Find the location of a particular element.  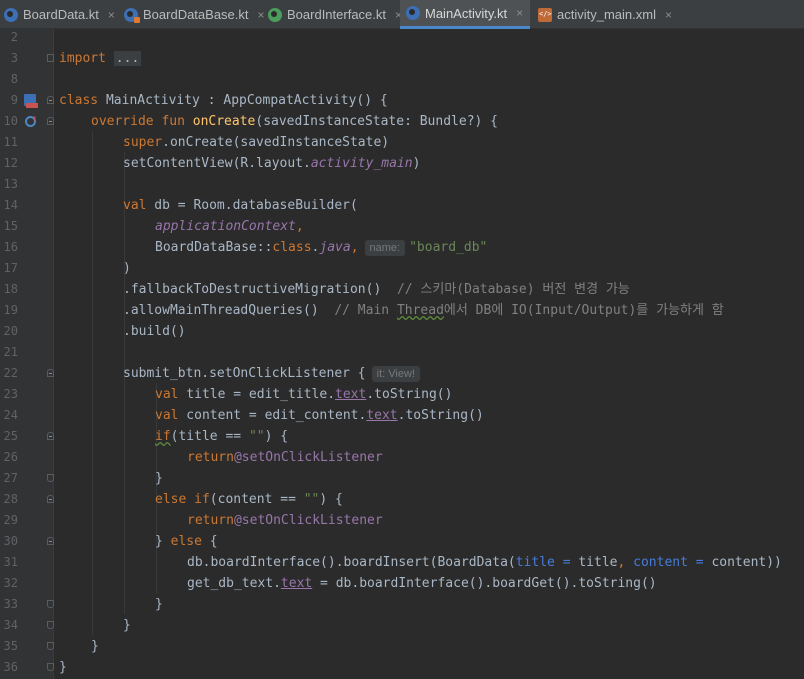

line-number: 11 is located at coordinates (10, 142).